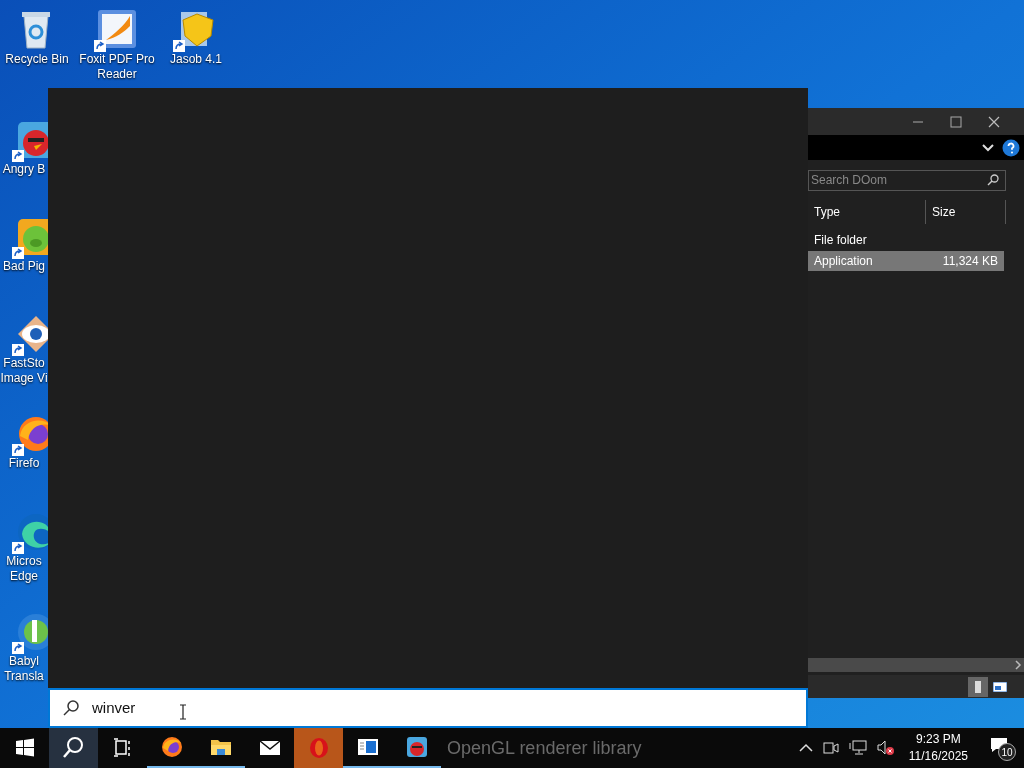 The height and width of the screenshot is (768, 1024). Describe the element at coordinates (24, 378) in the screenshot. I see `icon-label: Image Vi` at that location.